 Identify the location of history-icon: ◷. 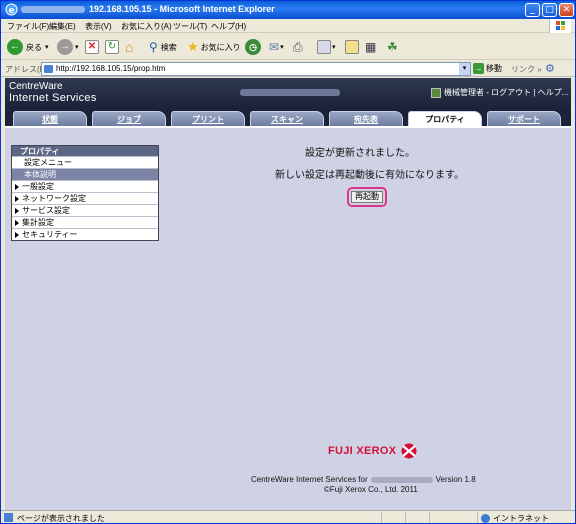
(253, 47).